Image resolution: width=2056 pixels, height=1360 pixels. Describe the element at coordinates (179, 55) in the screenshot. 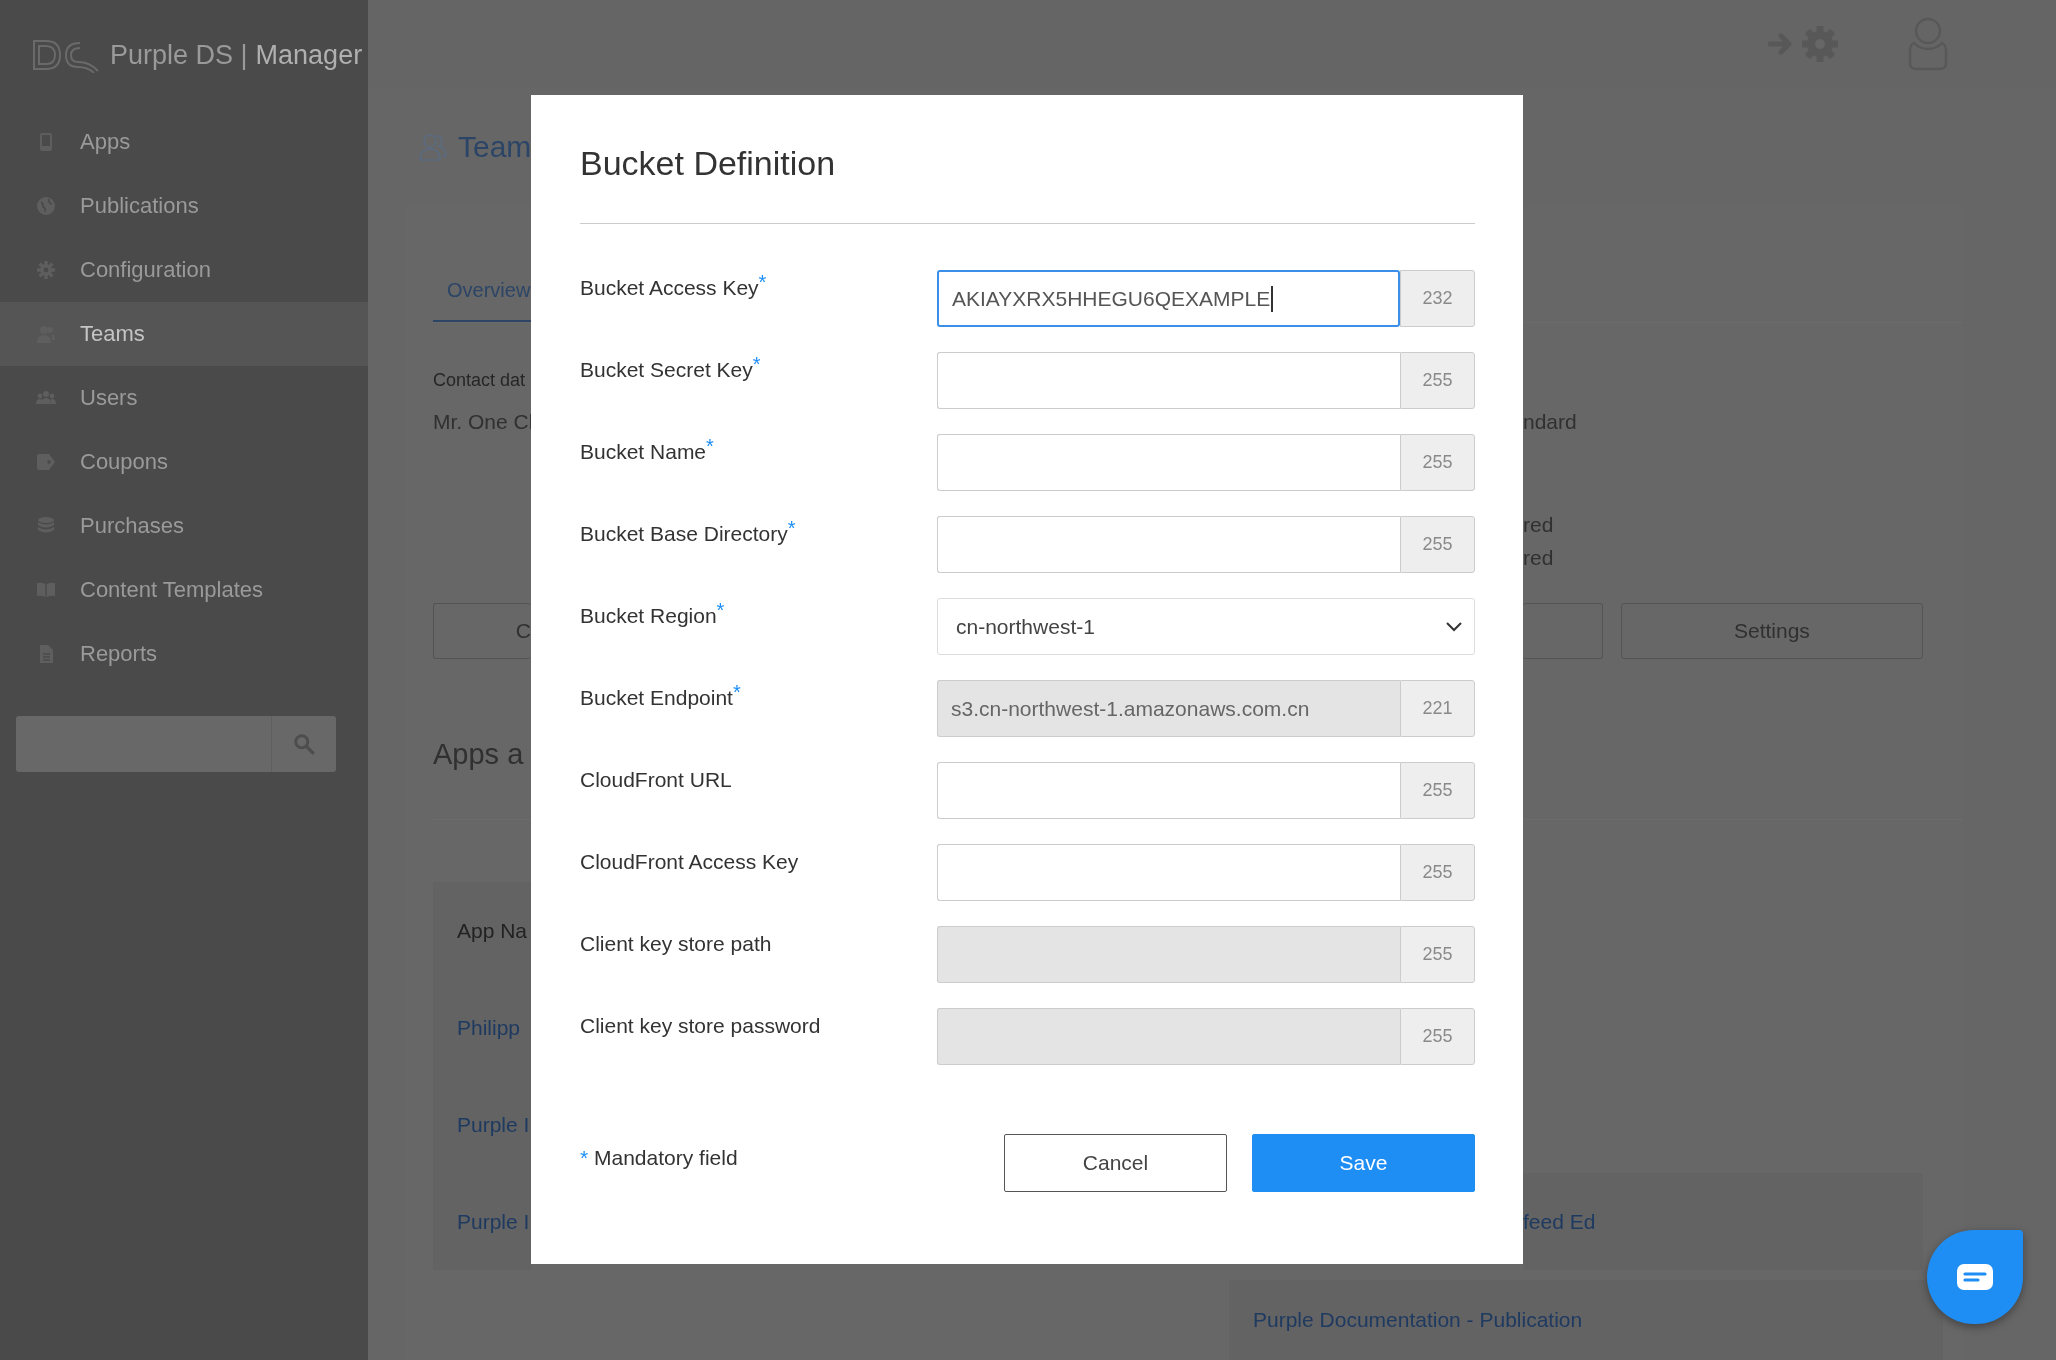

I see `app-name: Purple DS |` at that location.